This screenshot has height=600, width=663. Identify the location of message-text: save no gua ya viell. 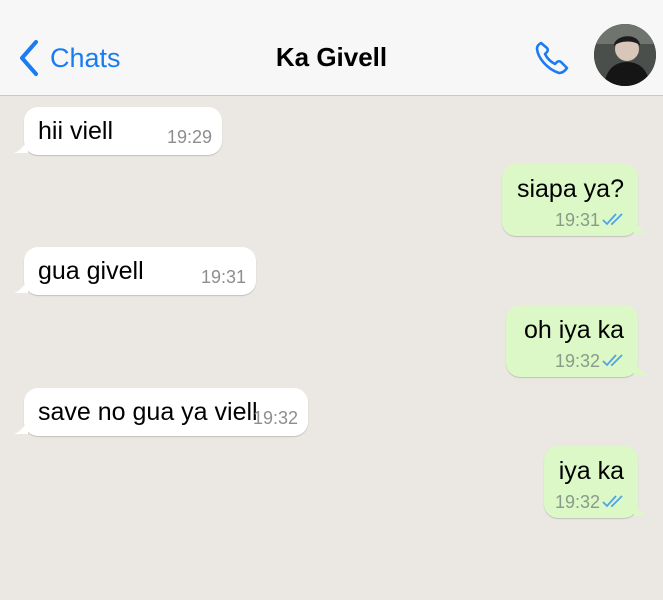
(148, 412).